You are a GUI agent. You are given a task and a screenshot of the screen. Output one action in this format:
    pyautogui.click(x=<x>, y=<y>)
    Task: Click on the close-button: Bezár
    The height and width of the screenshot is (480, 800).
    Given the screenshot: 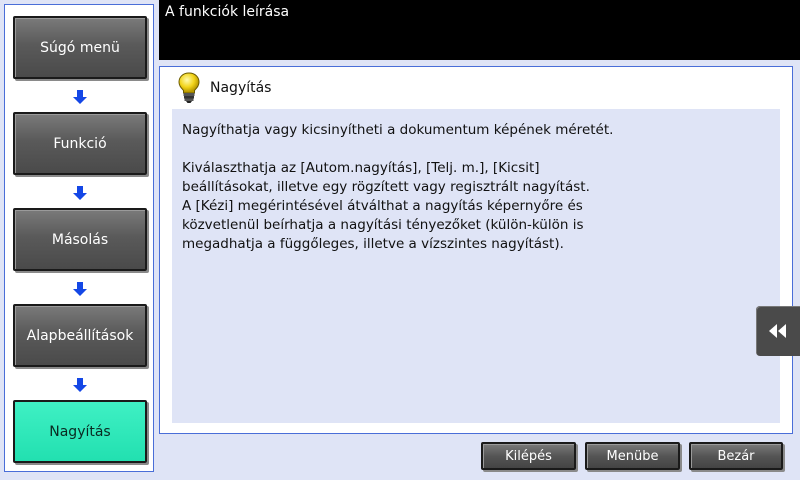 What is the action you would take?
    pyautogui.click(x=736, y=456)
    